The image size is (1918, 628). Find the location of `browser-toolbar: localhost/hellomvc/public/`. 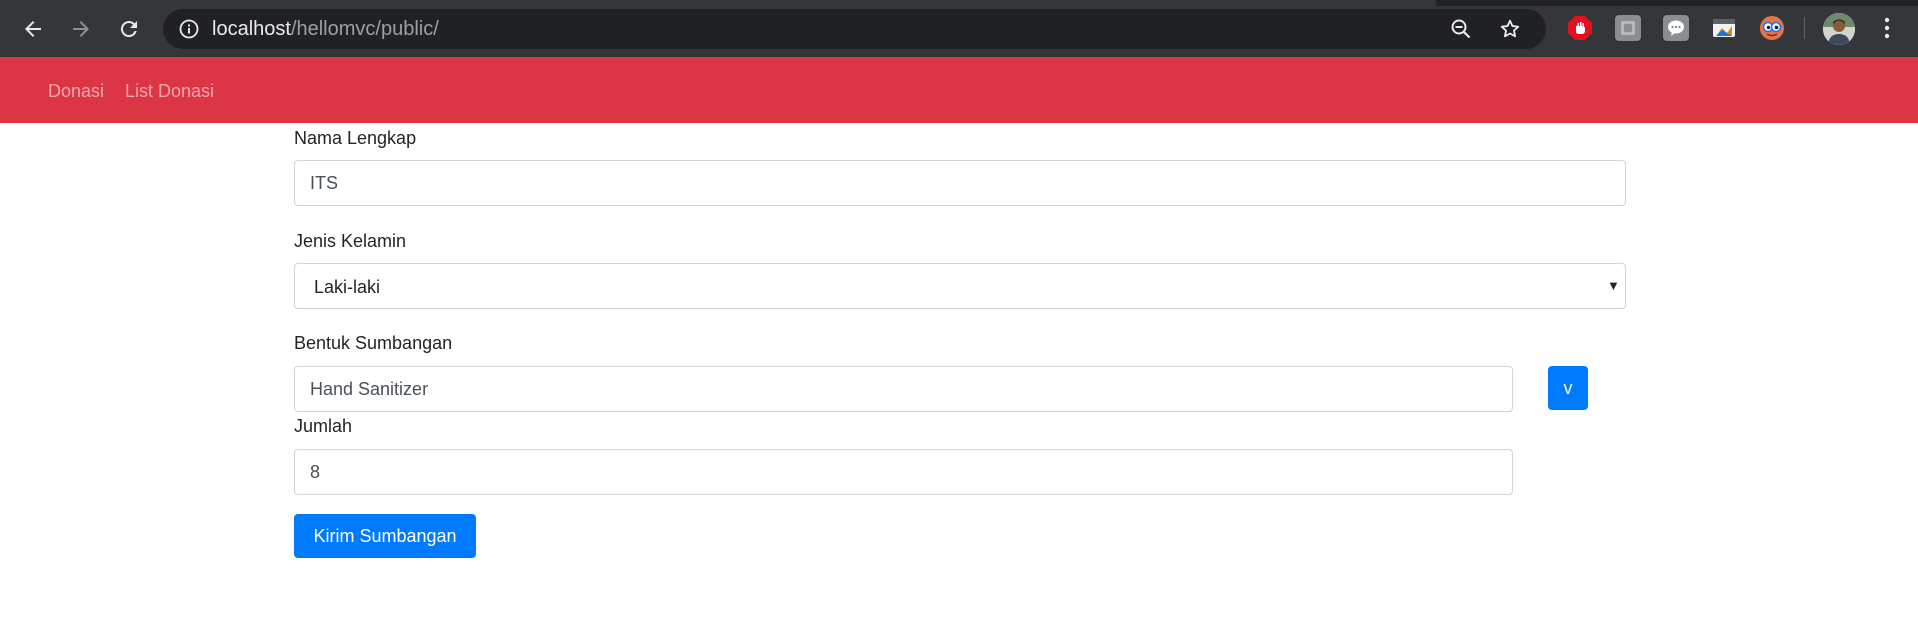

browser-toolbar: localhost/hellomvc/public/ is located at coordinates (959, 28).